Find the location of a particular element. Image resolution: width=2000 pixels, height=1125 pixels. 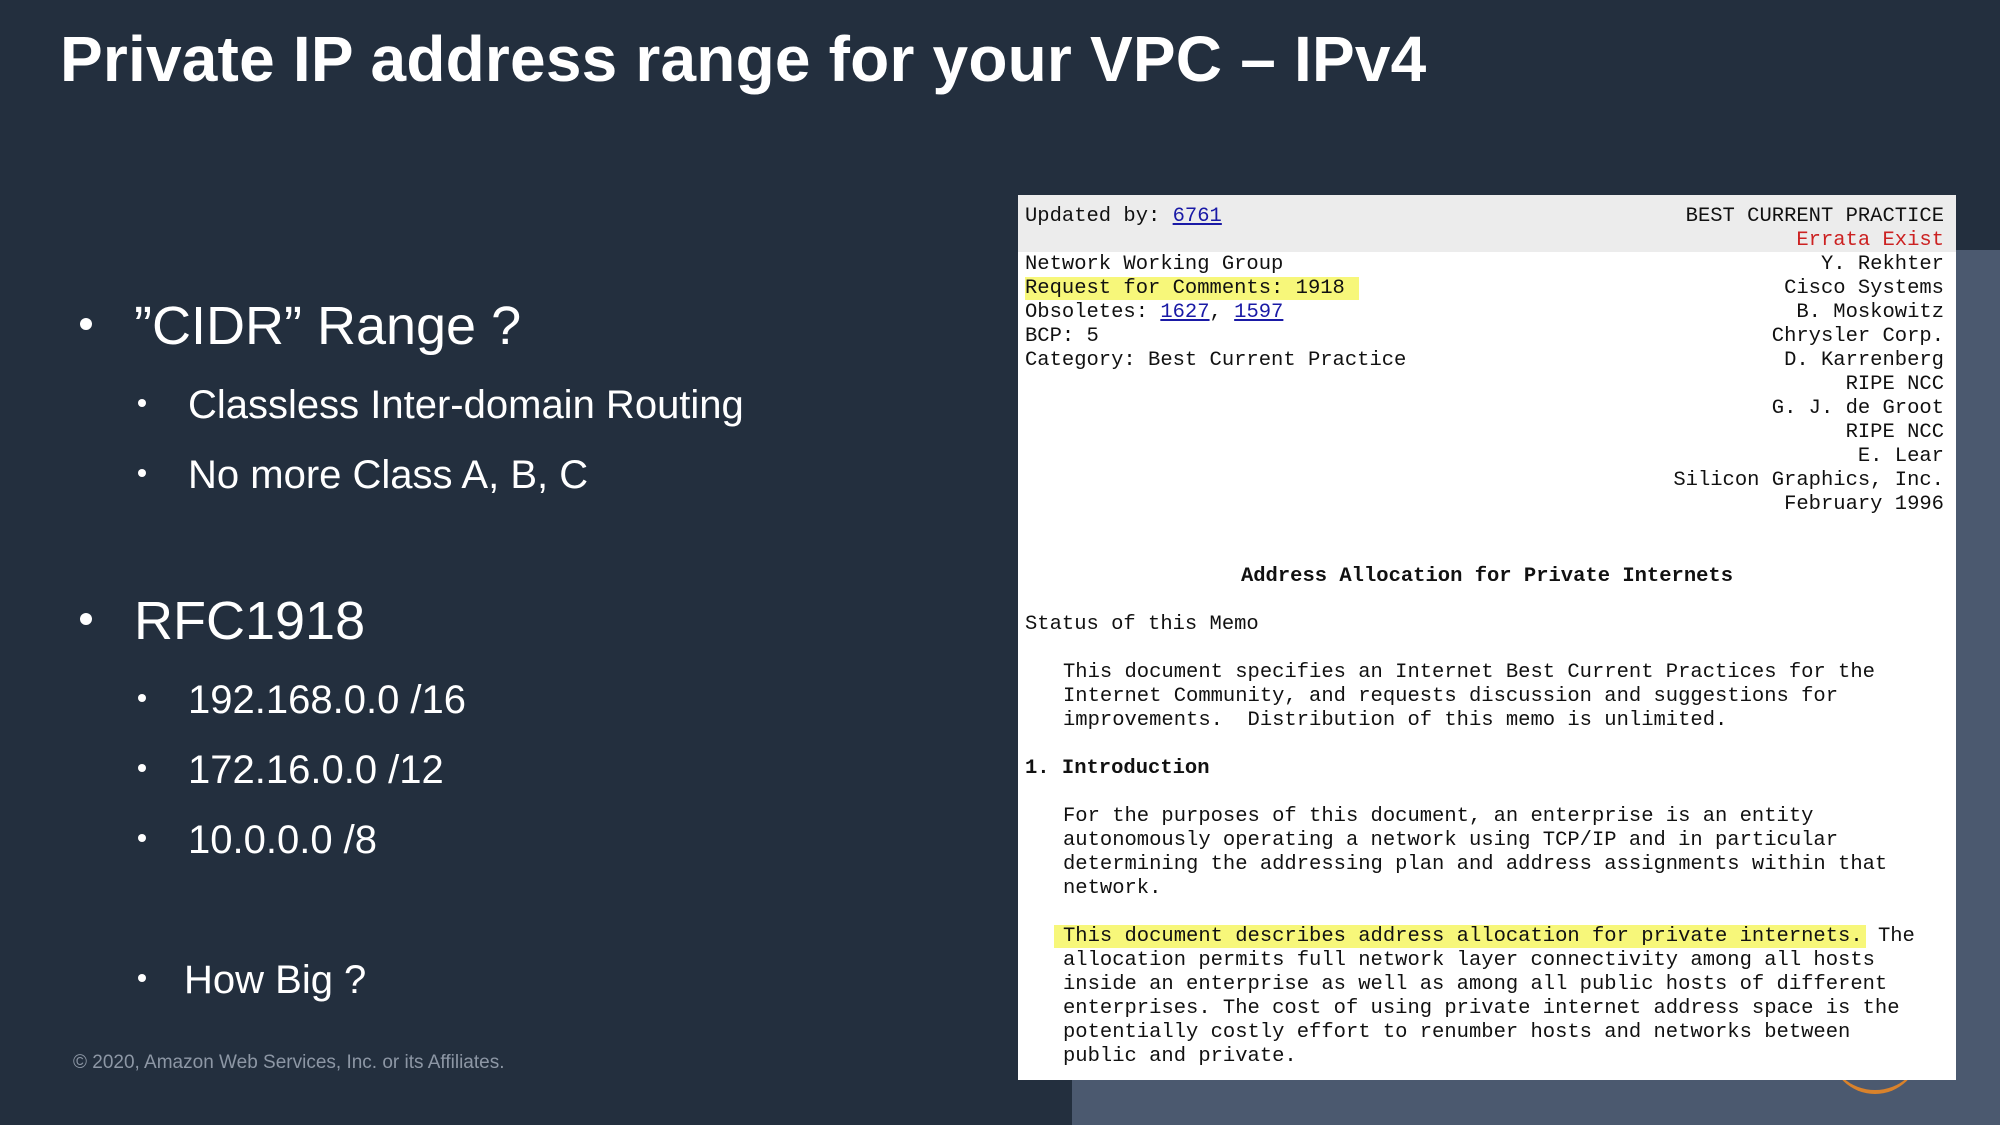

status-heading: Status of this Memo is located at coordinates (1142, 624).